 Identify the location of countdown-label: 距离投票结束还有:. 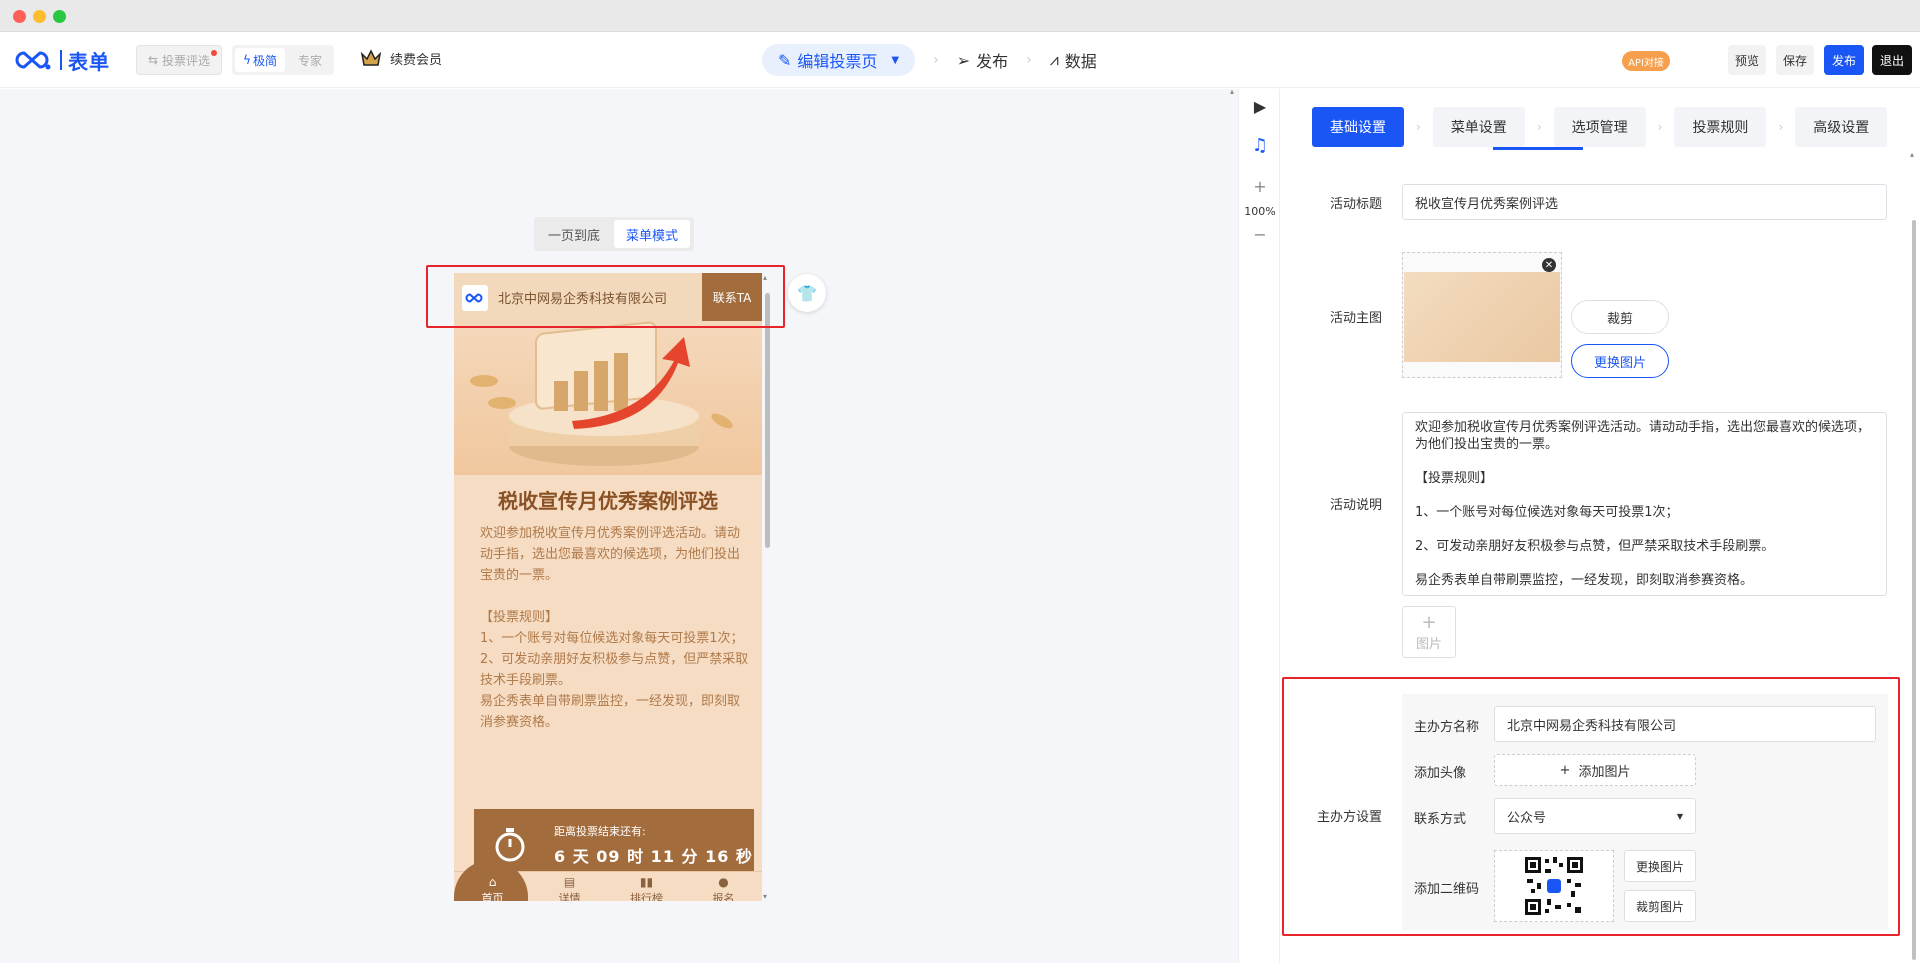
(600, 831).